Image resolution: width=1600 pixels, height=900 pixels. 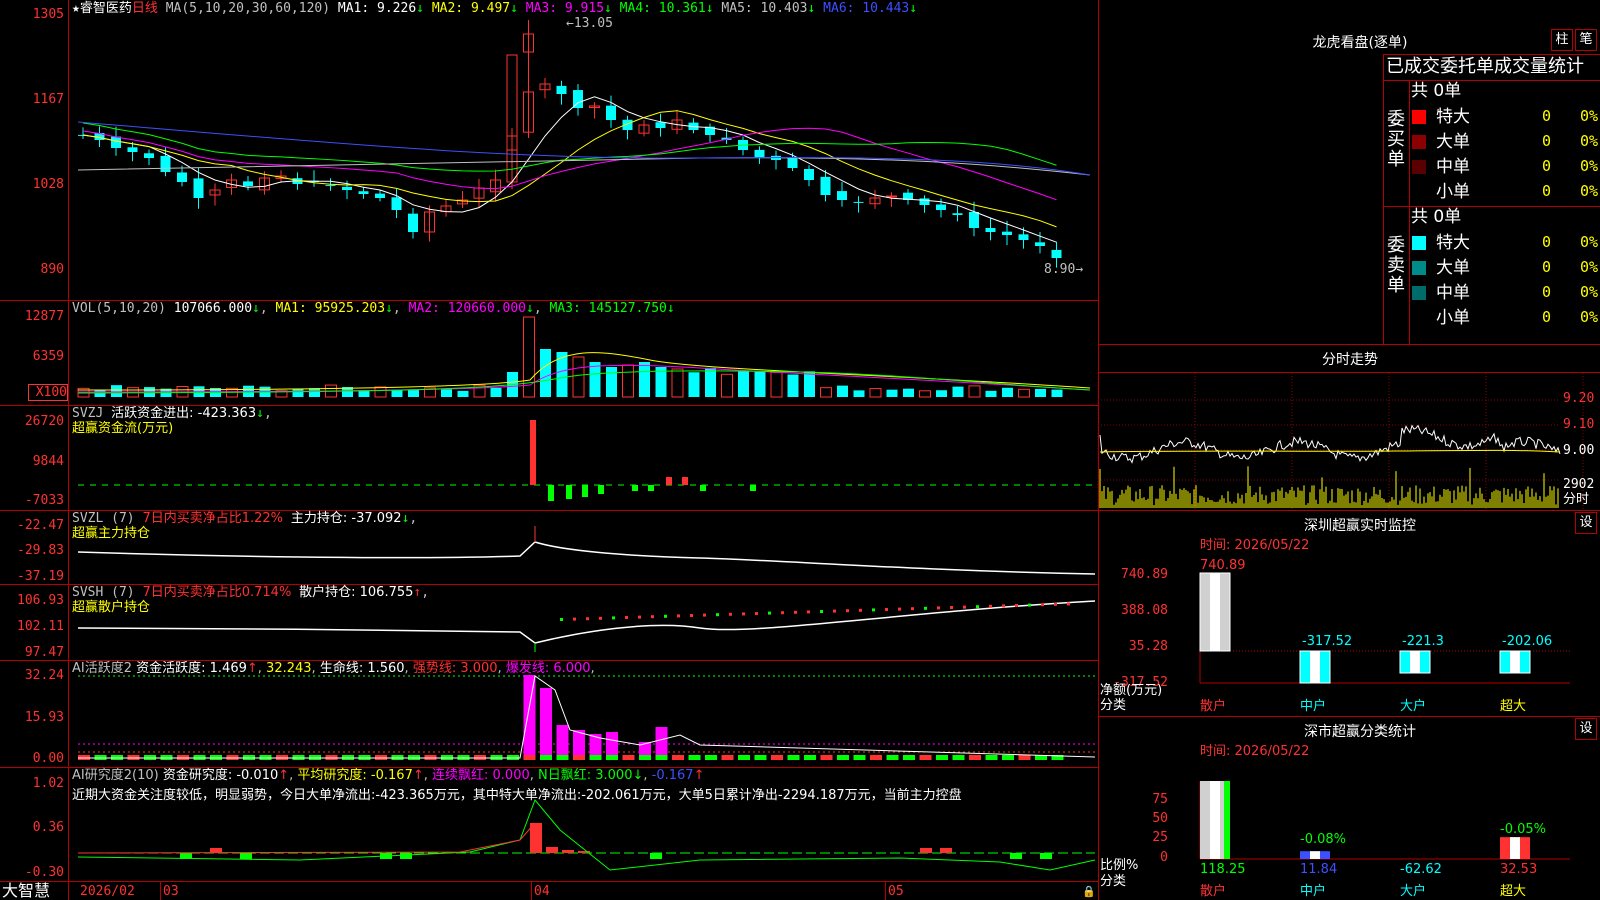 I want to click on favorite-star-icon: ★, so click(x=76, y=8).